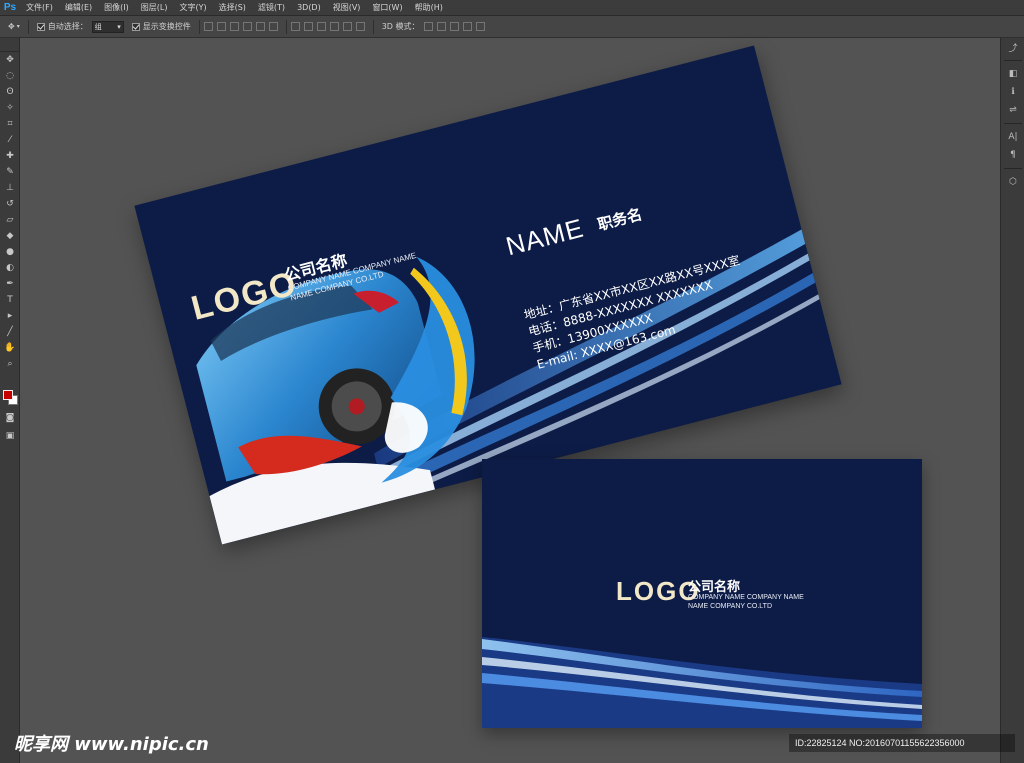  I want to click on magic-wand-tool-icon: ✧, so click(10, 108).